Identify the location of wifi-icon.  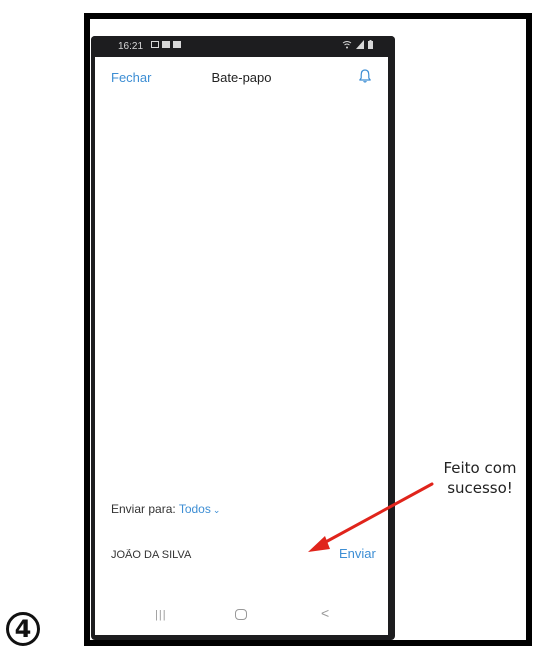
(347, 45).